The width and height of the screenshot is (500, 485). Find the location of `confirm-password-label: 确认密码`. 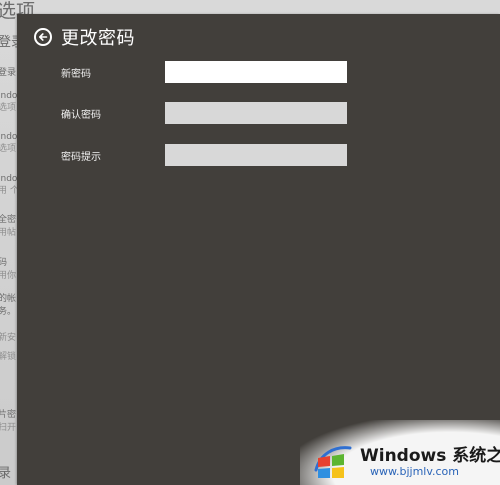

confirm-password-label: 确认密码 is located at coordinates (81, 115).